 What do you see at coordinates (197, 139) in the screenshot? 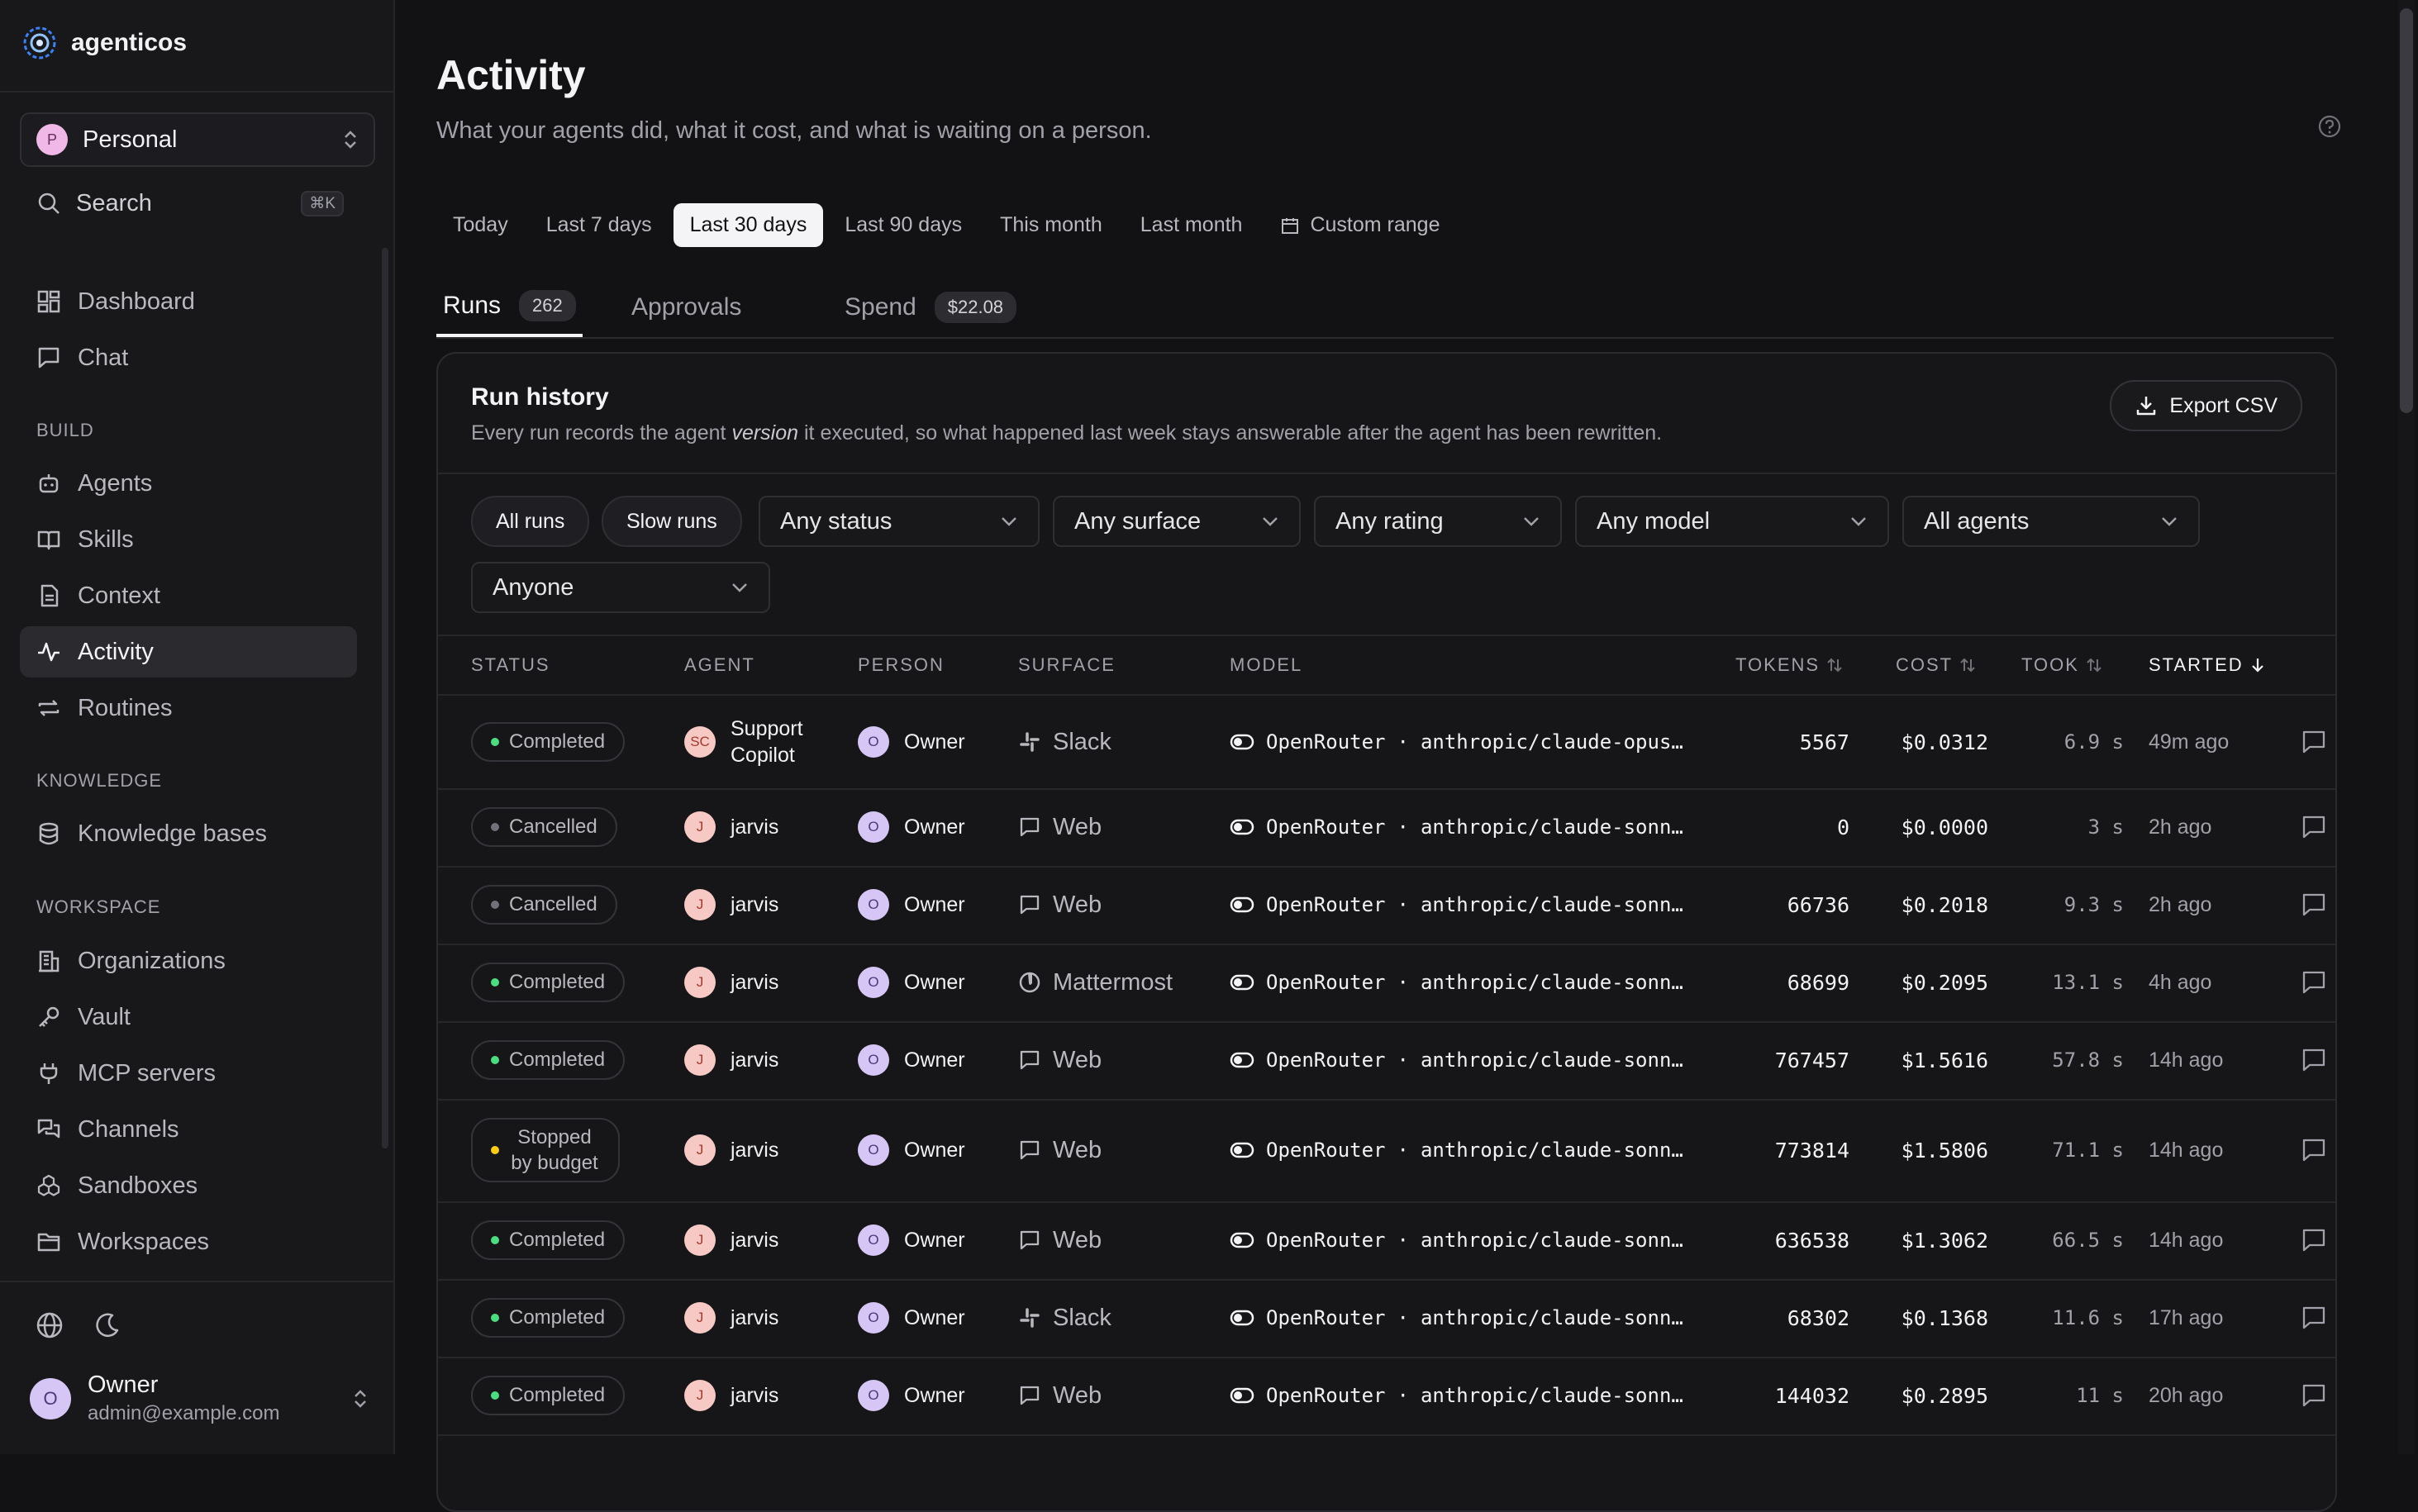
I see `workspace-switcher: P Personal` at bounding box center [197, 139].